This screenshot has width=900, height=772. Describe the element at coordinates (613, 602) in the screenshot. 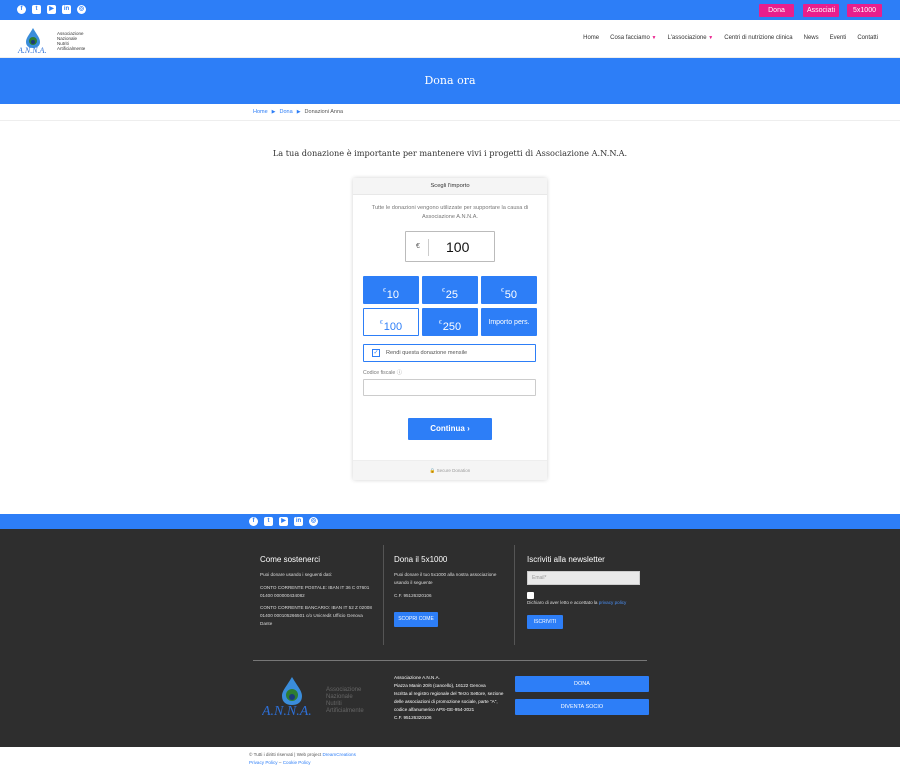

I see `privacy-policy-link: privacy policy` at that location.